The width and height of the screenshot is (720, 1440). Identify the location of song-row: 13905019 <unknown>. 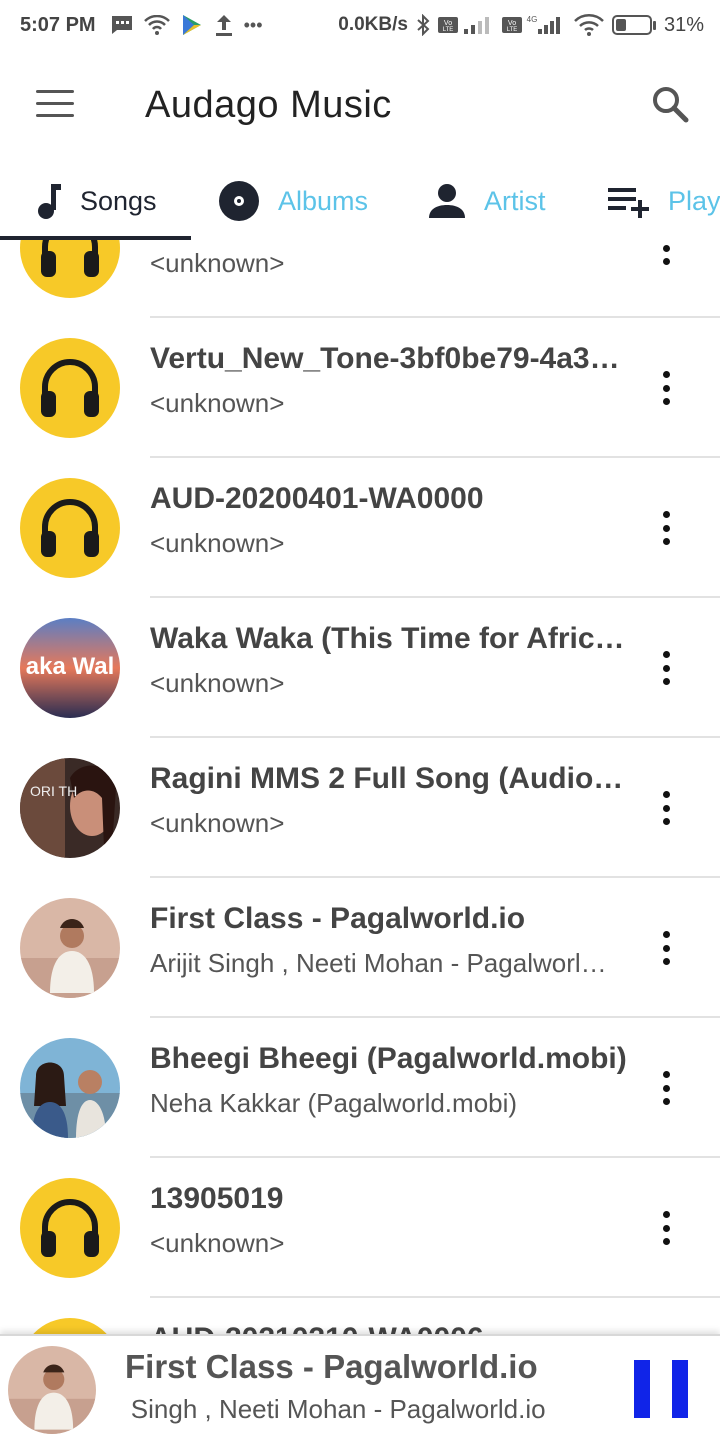
(360, 1228).